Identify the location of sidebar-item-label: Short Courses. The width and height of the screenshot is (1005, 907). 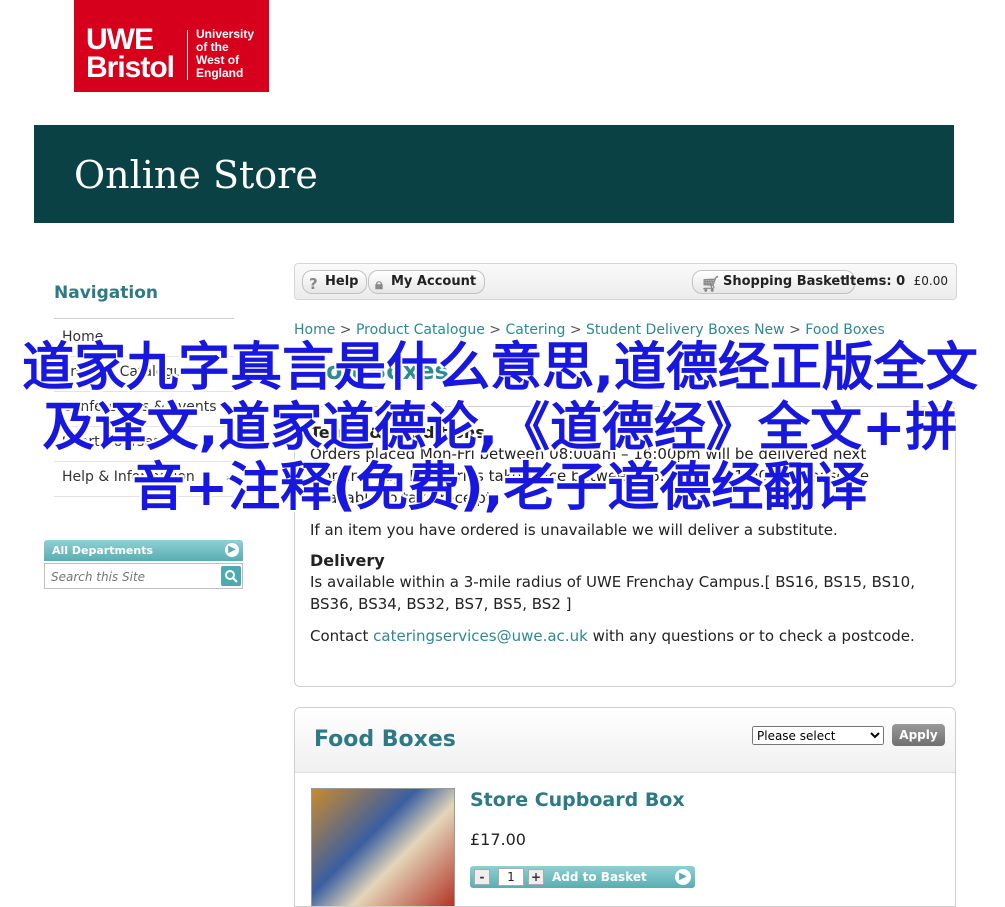
(111, 442).